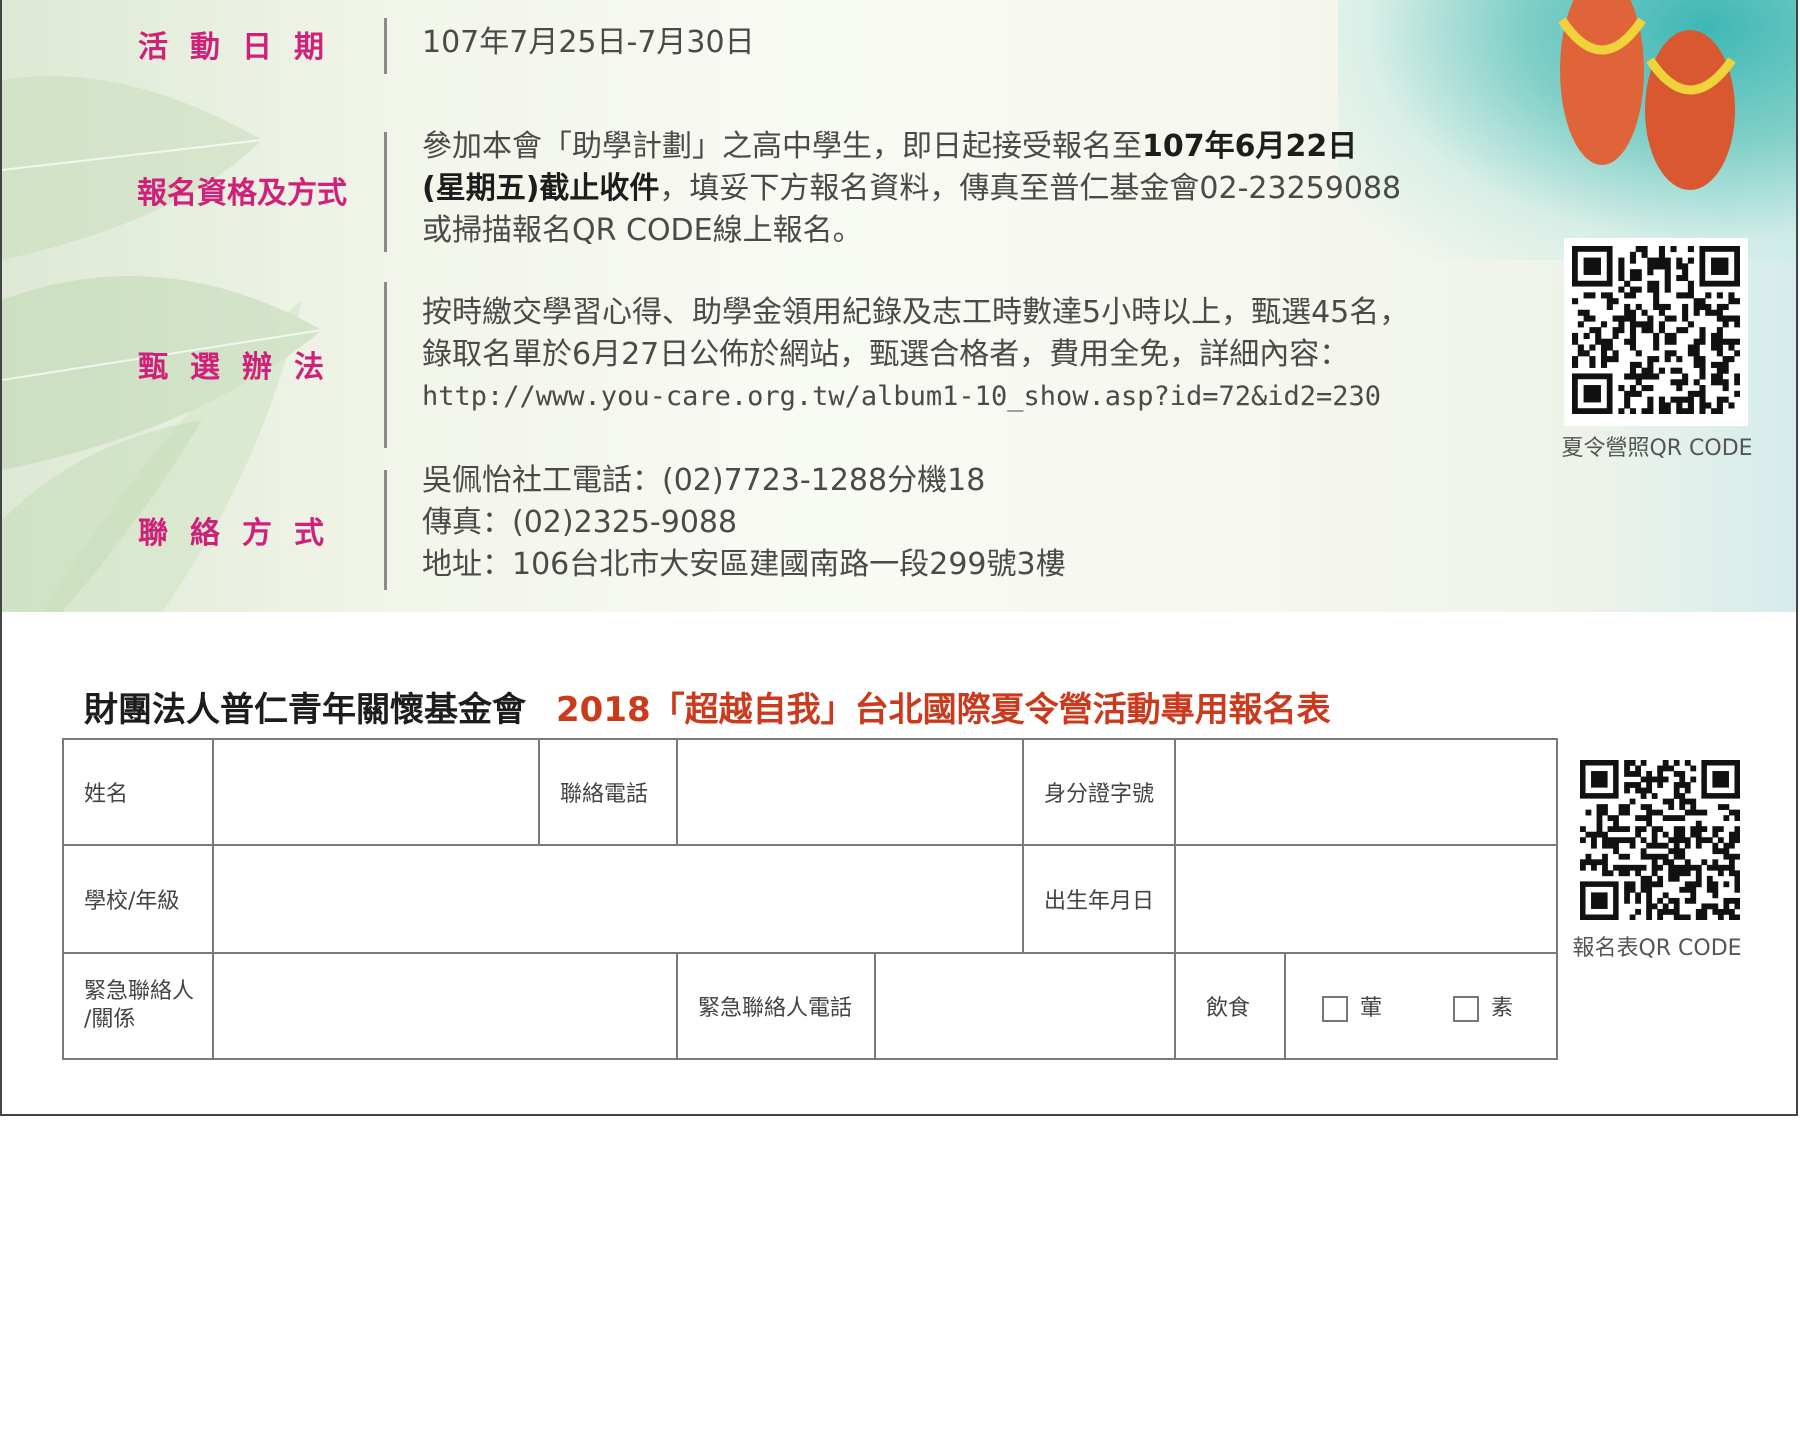 This screenshot has width=1800, height=1440. I want to click on label-event-date: 活動日期, so click(242, 47).